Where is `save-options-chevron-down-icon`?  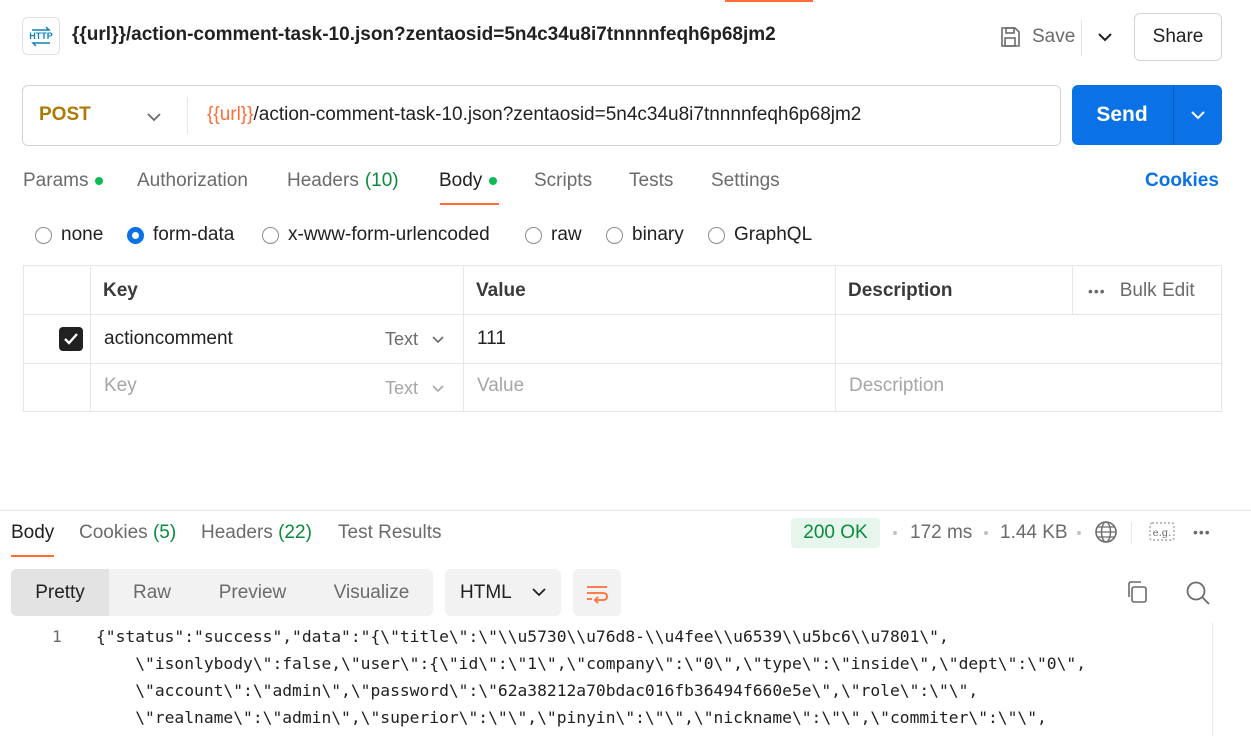 save-options-chevron-down-icon is located at coordinates (1105, 37).